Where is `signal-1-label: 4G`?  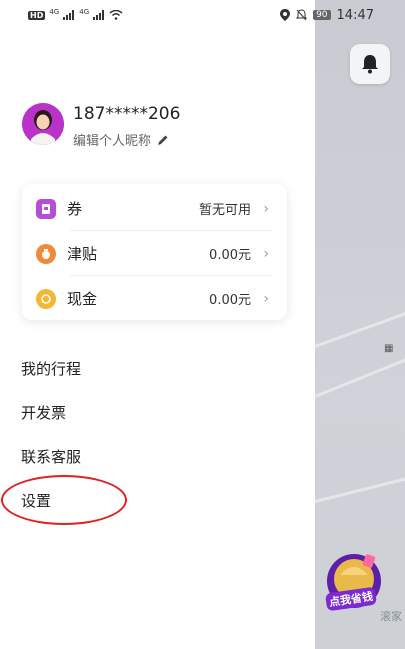
signal-1-label: 4G is located at coordinates (54, 12).